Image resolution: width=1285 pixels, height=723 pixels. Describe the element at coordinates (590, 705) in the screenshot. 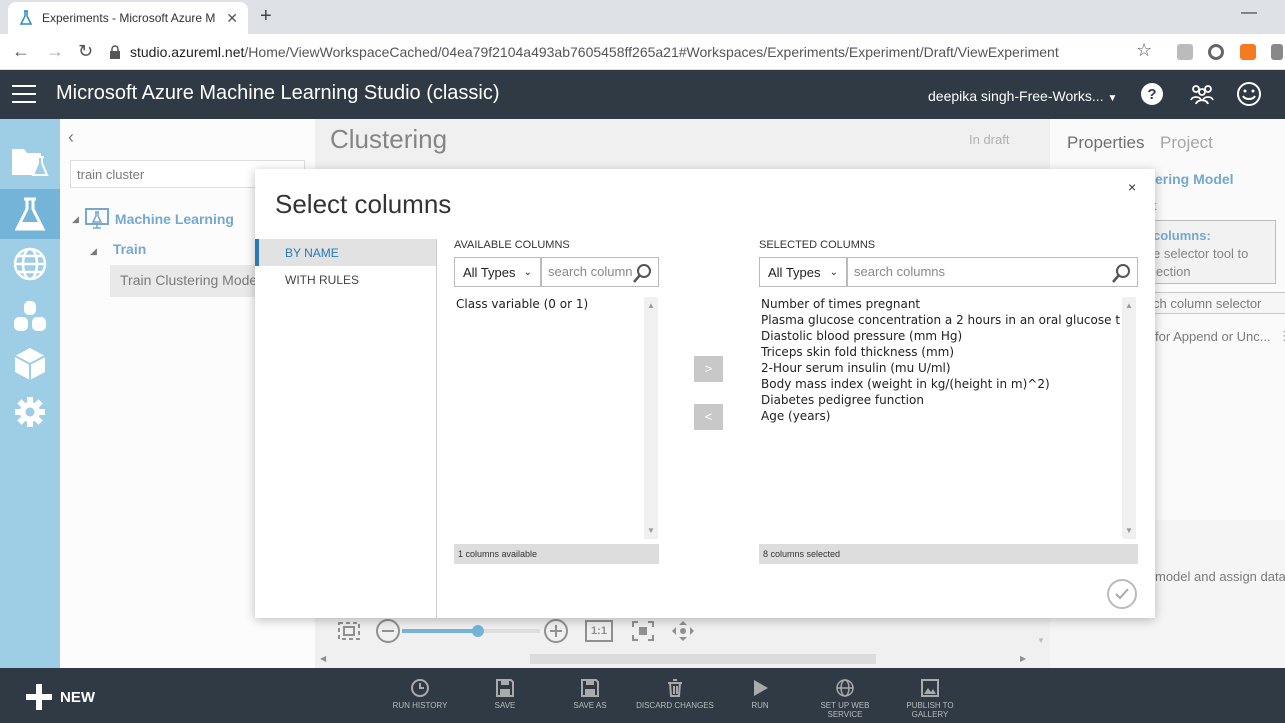

I see `cmd-label: SAVE AS` at that location.